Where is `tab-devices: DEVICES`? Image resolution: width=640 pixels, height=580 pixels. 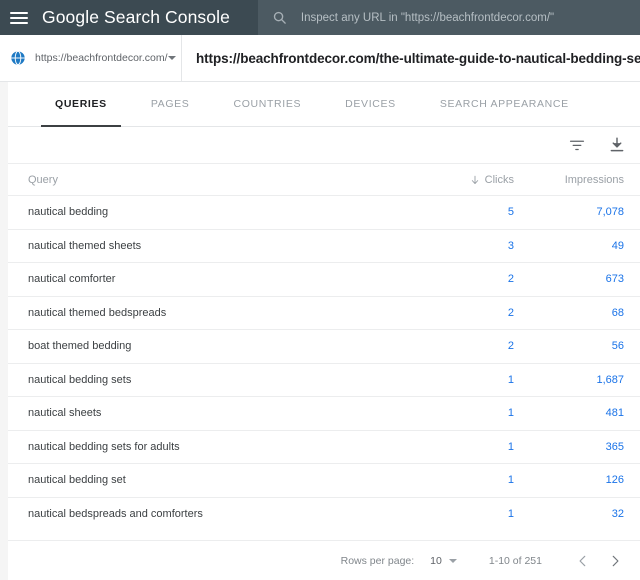 tab-devices: DEVICES is located at coordinates (370, 104).